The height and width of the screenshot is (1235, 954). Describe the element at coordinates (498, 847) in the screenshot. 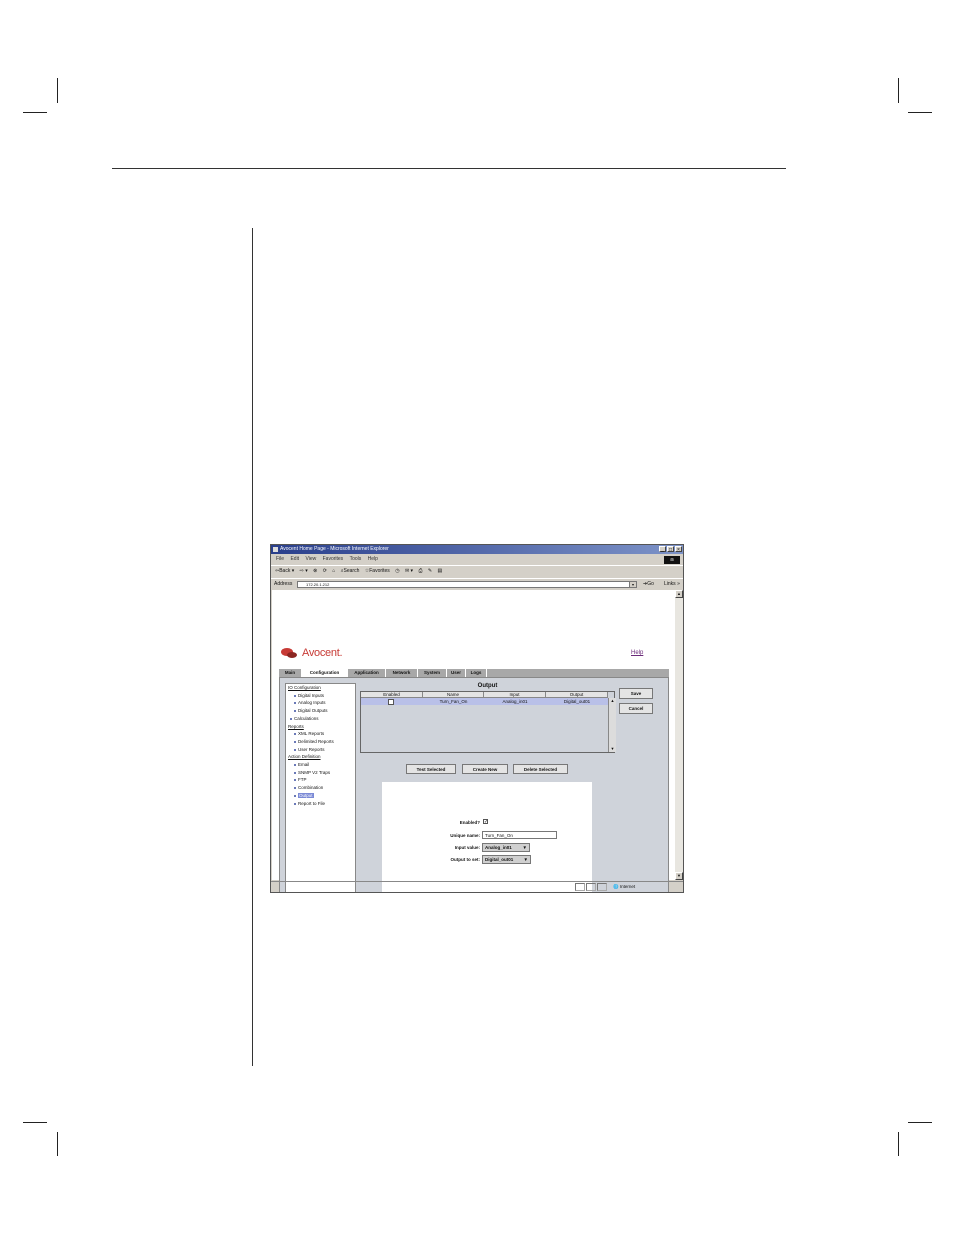

I see `input-value-text: Analog_in01` at that location.